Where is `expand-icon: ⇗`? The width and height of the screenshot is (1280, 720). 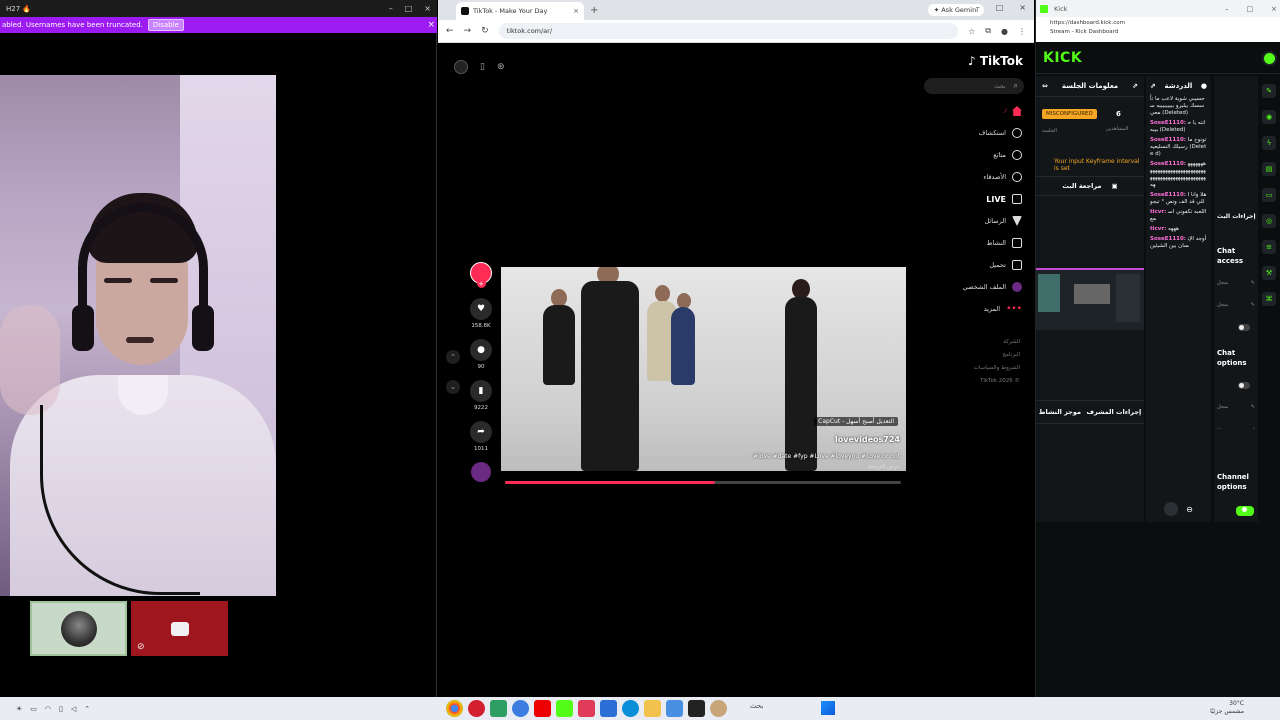
expand-icon: ⇗ is located at coordinates (1135, 86).